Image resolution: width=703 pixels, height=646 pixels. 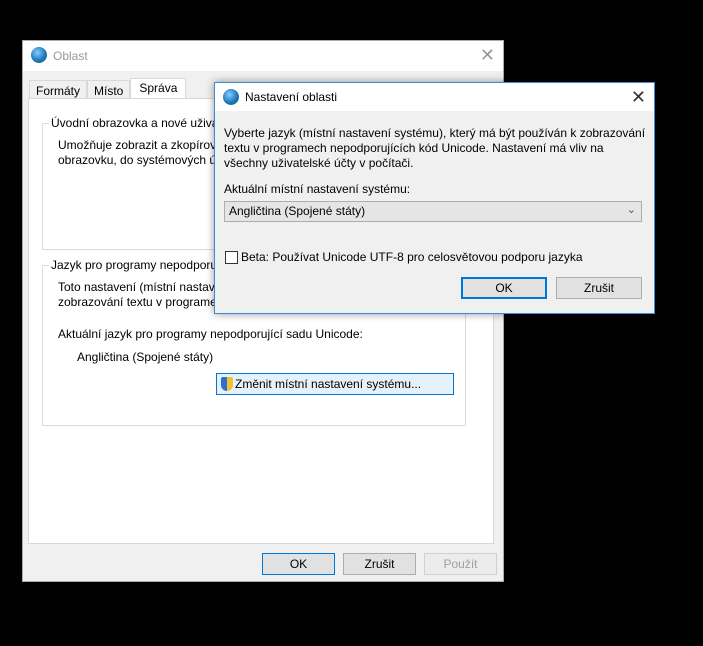 I want to click on group-legend: Jazyk pro programy nepodporu, so click(x=134, y=265).